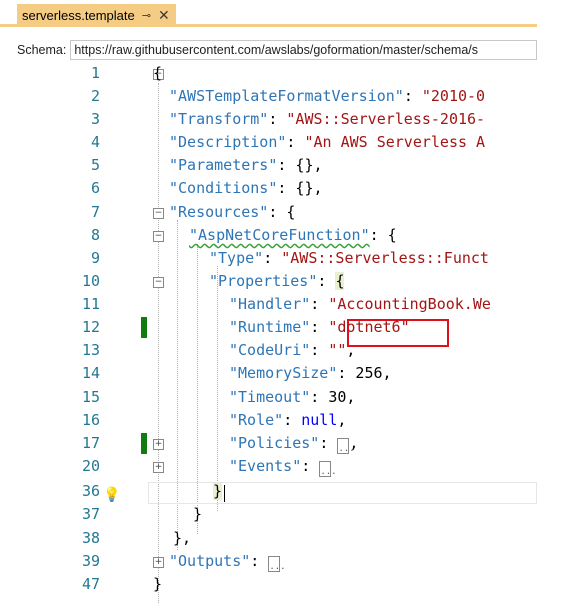  I want to click on code-line: 8 − "AspNetCoreFunction": {, so click(277, 235).